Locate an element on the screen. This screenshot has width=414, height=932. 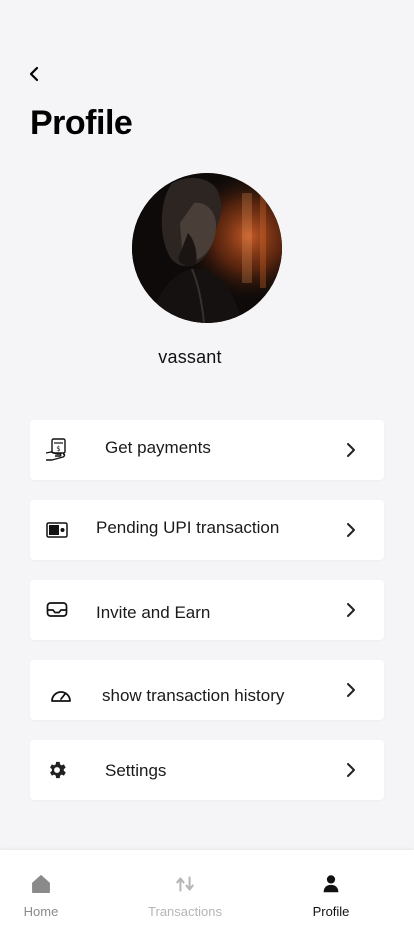
tab-home: Home is located at coordinates (41, 891).